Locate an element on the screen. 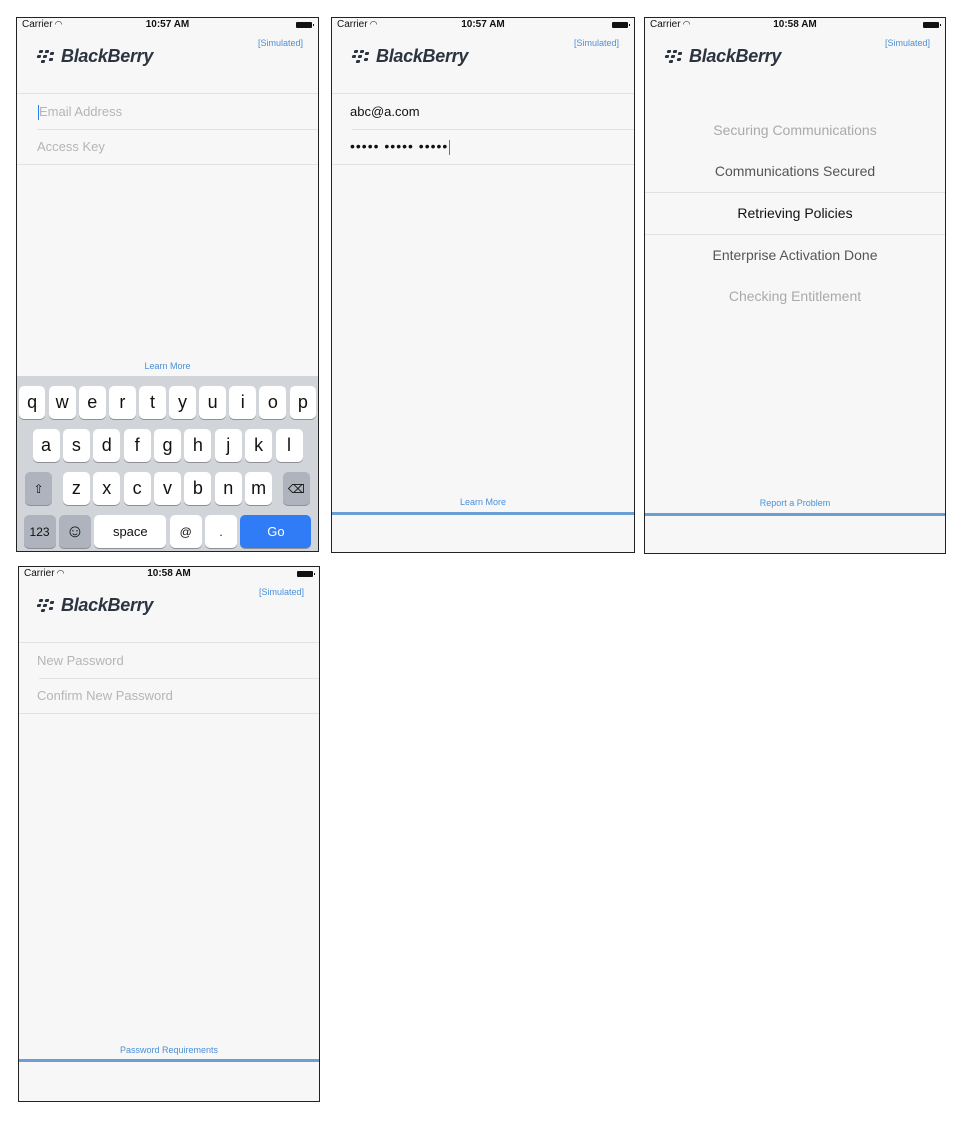  emoji-key: ☺ is located at coordinates (74, 531).